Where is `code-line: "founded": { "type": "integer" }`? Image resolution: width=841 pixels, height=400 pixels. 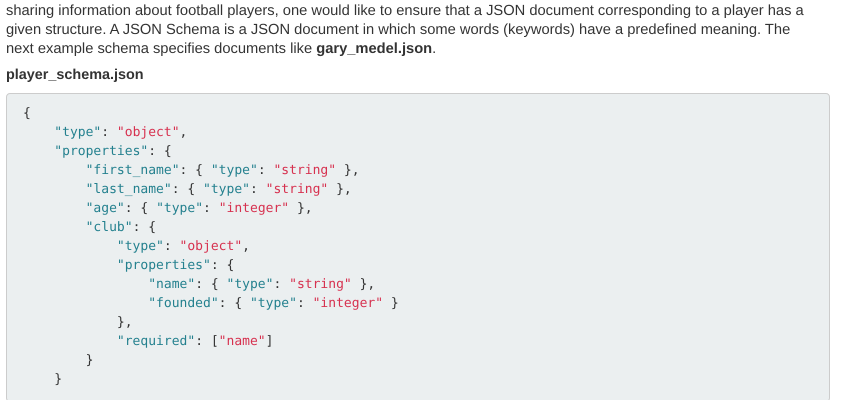
code-line: "founded": { "type": "integer" } is located at coordinates (273, 304).